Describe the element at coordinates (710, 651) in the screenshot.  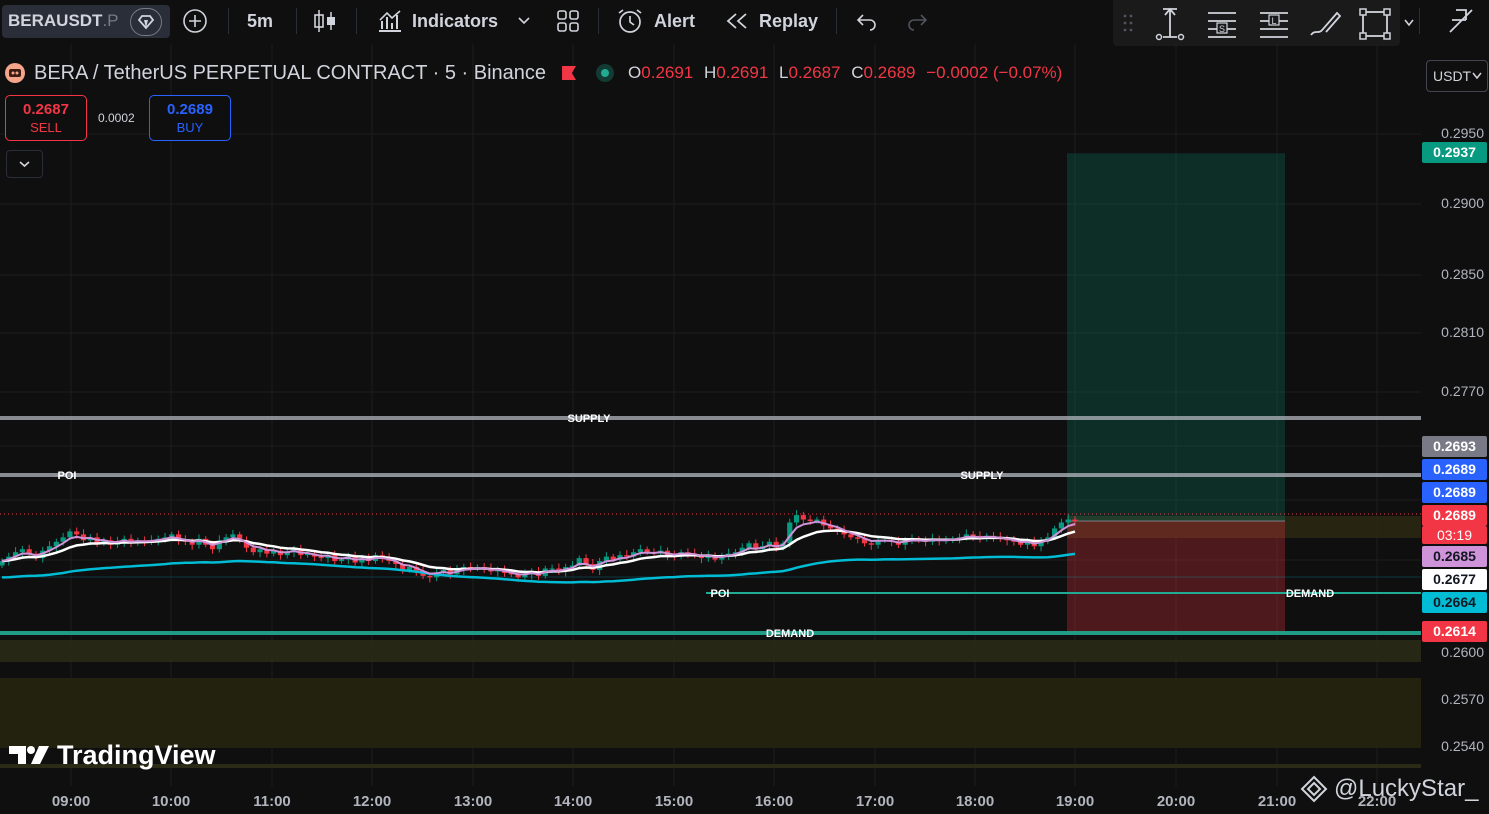
I see `demand-zone` at that location.